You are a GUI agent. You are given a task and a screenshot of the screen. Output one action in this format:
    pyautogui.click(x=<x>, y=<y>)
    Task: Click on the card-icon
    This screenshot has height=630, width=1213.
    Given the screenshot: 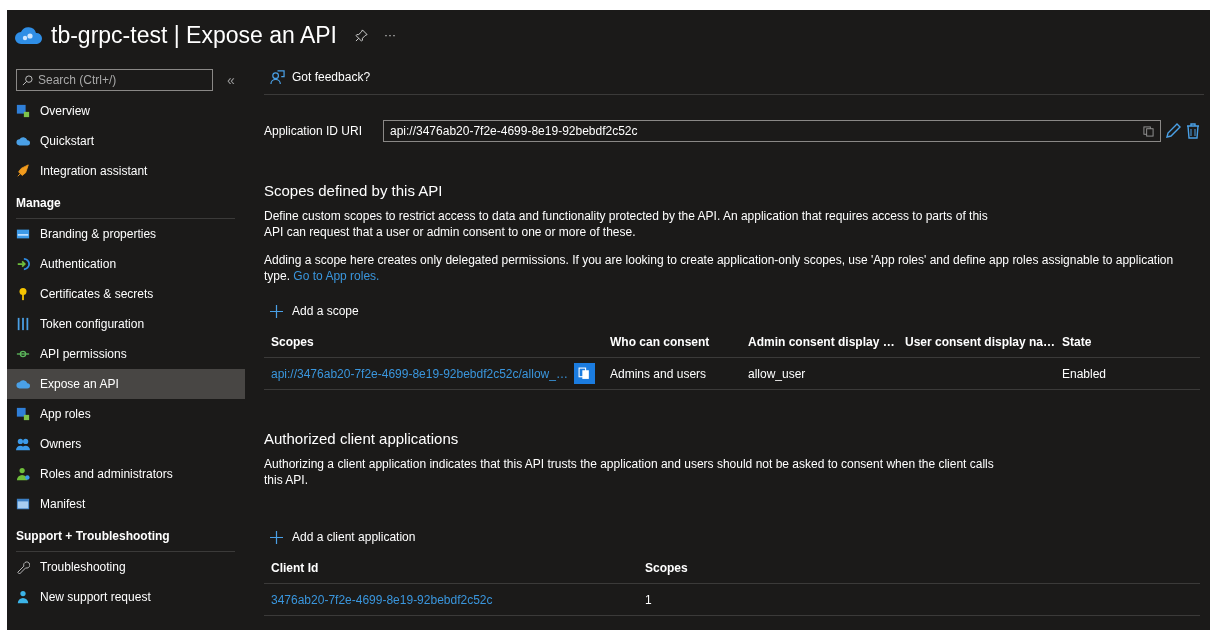 What is the action you would take?
    pyautogui.click(x=23, y=234)
    